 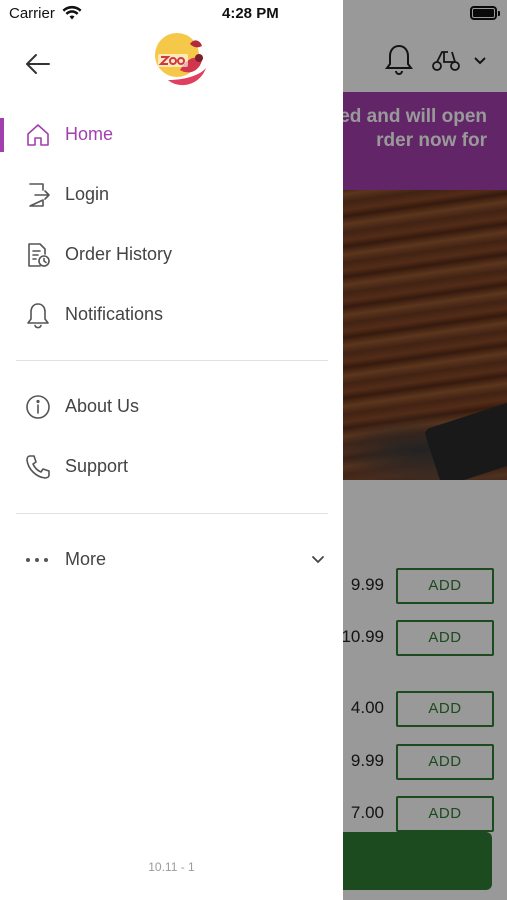 I want to click on nav-label-notifications: Notifications, so click(x=114, y=314).